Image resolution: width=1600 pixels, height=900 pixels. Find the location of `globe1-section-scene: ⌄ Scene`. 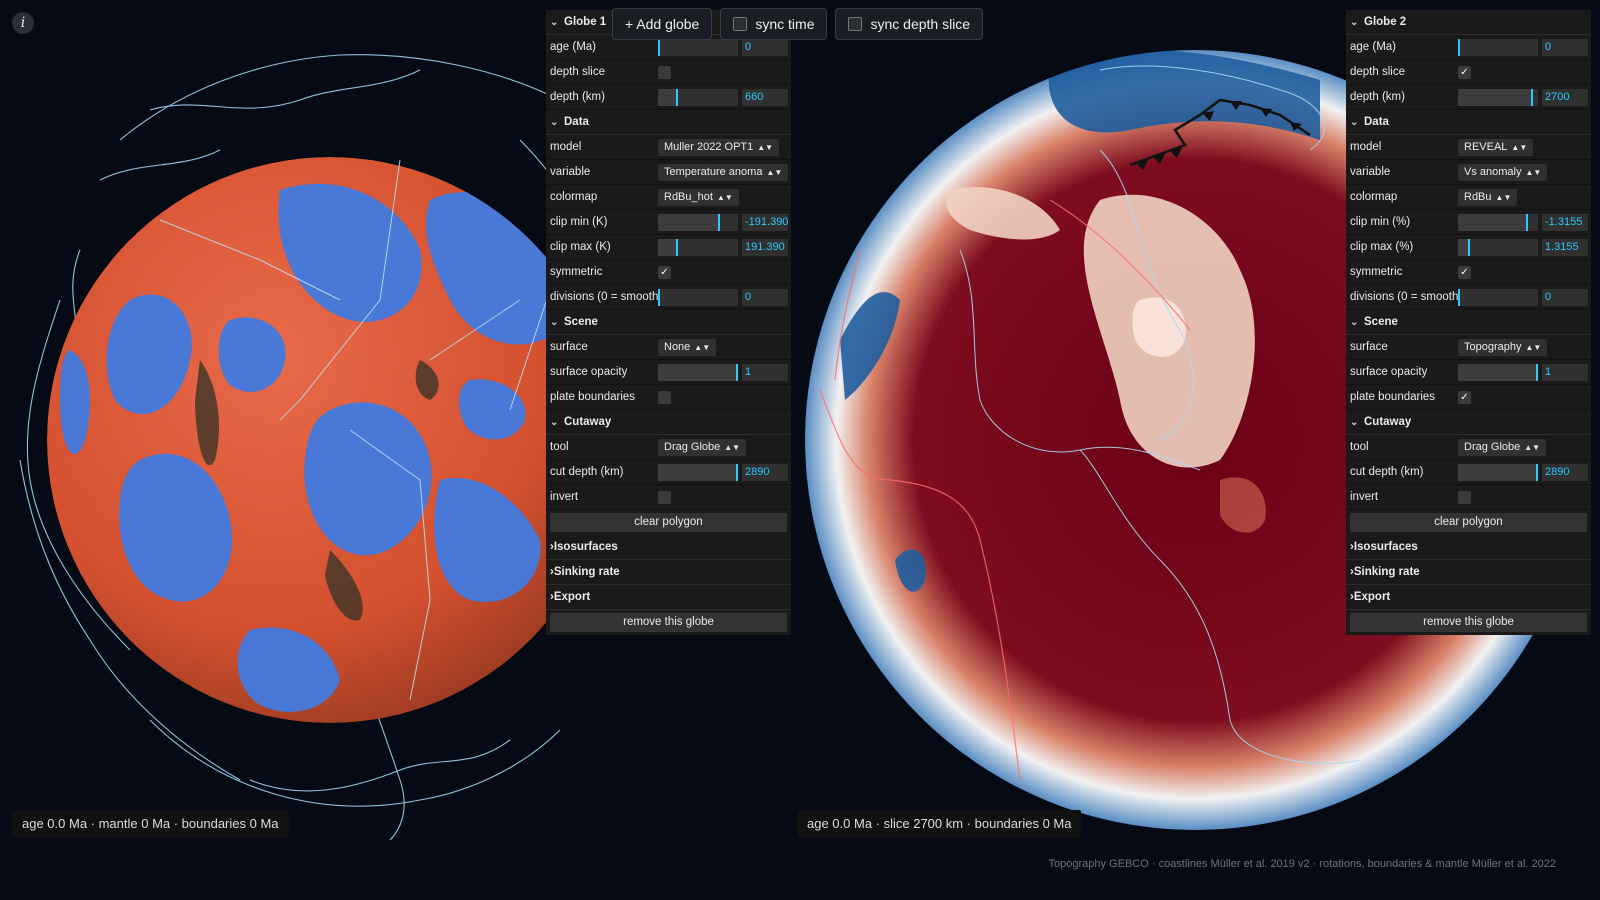

globe1-section-scene: ⌄ Scene is located at coordinates (668, 322).